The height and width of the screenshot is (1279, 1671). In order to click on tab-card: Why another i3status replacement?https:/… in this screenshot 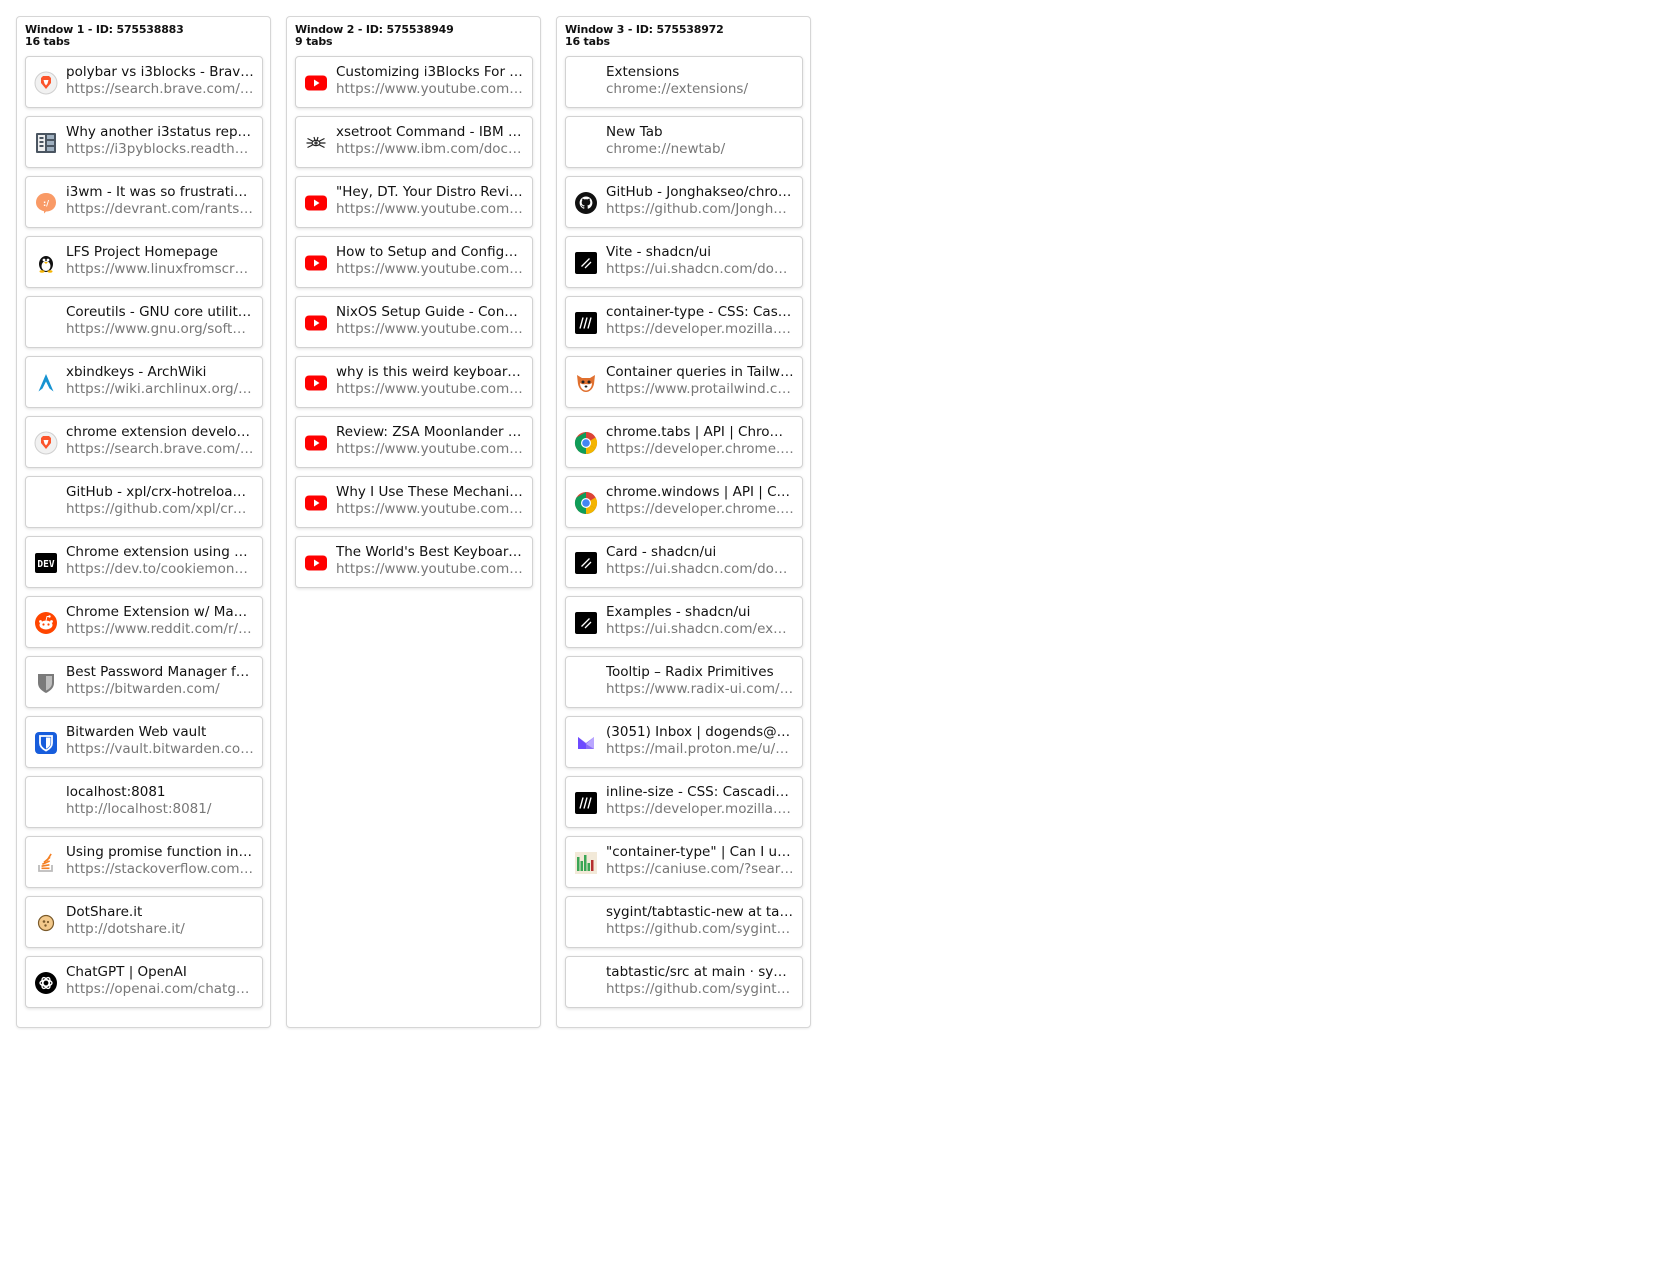, I will do `click(144, 142)`.